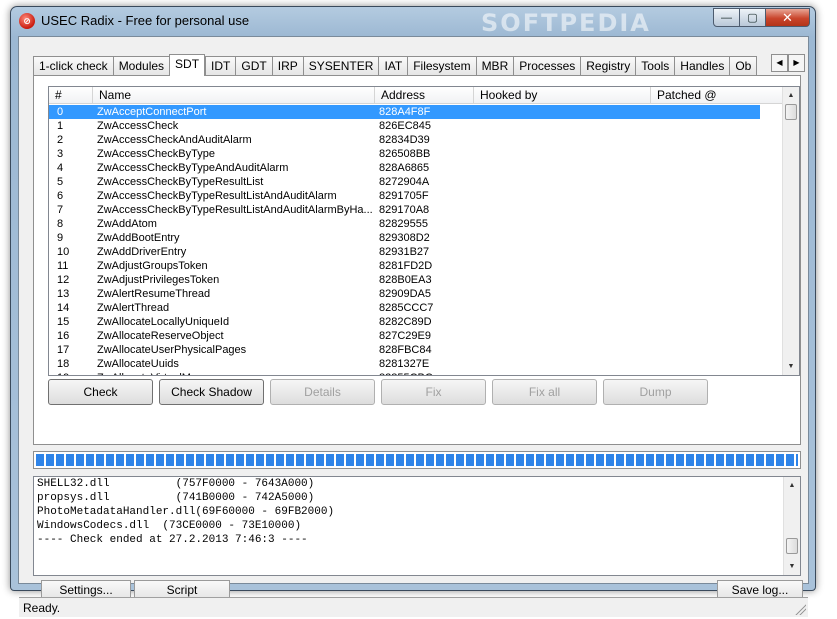 This screenshot has width=837, height=619. What do you see at coordinates (63, 280) in the screenshot?
I see `cell-num: 12` at bounding box center [63, 280].